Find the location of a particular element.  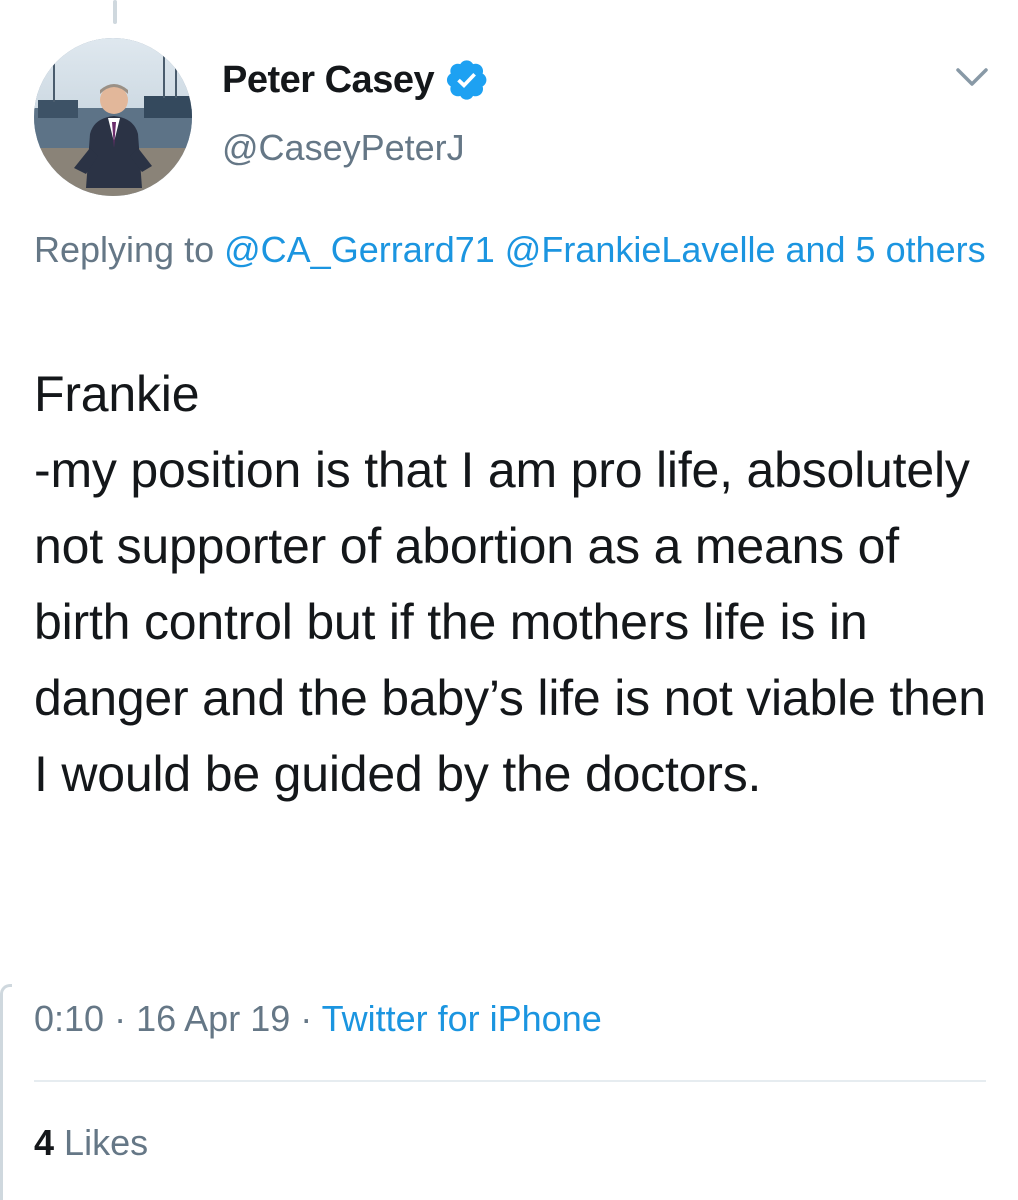

replying-prefix: Replying to is located at coordinates (124, 249).